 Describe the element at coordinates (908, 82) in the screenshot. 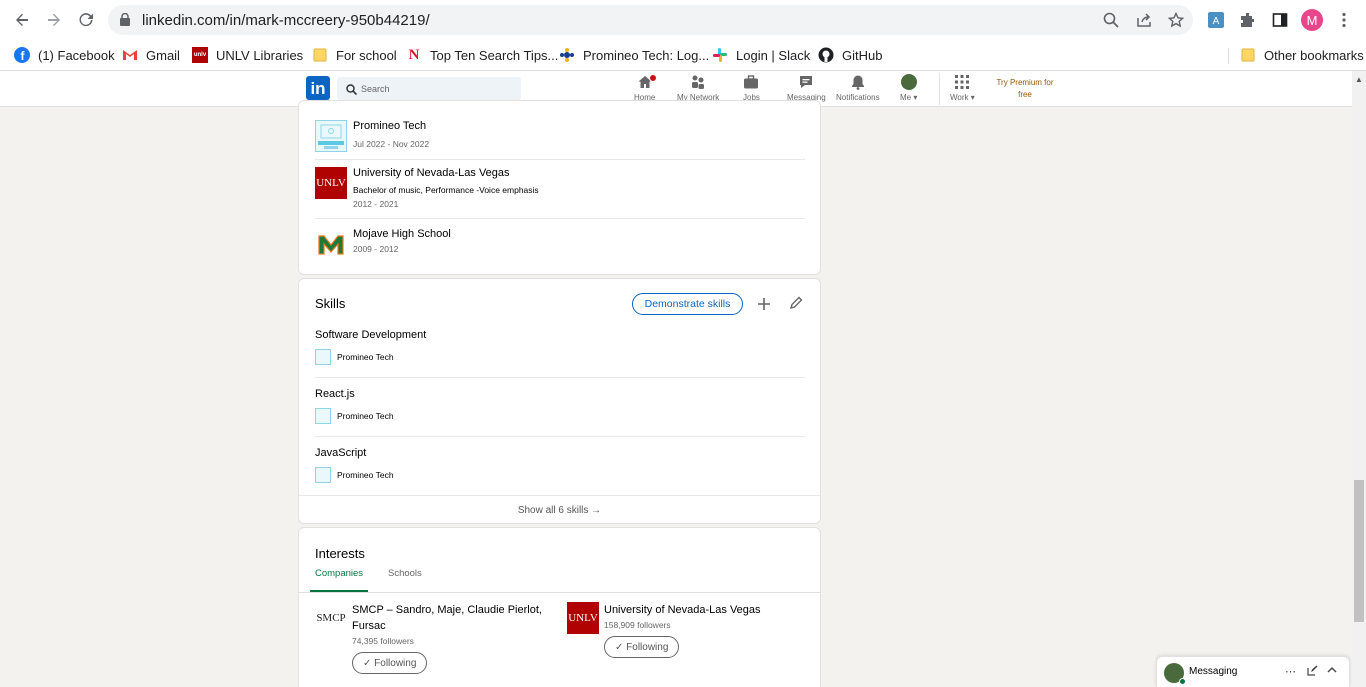

I see `avatar` at that location.